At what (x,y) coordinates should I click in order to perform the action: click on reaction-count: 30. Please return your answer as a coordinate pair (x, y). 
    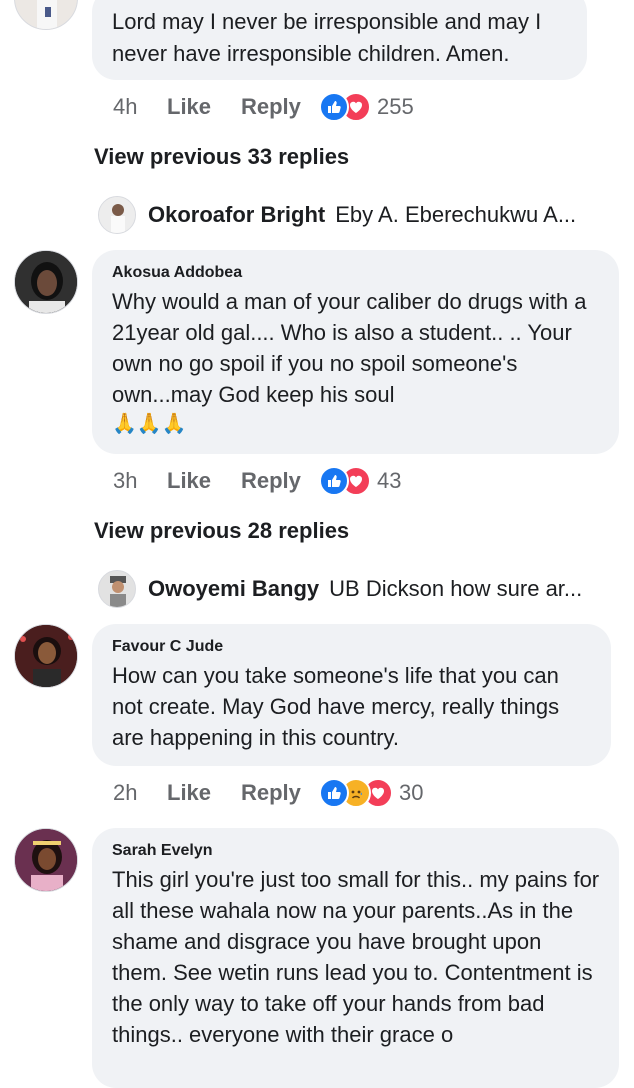
    Looking at the image, I should click on (411, 792).